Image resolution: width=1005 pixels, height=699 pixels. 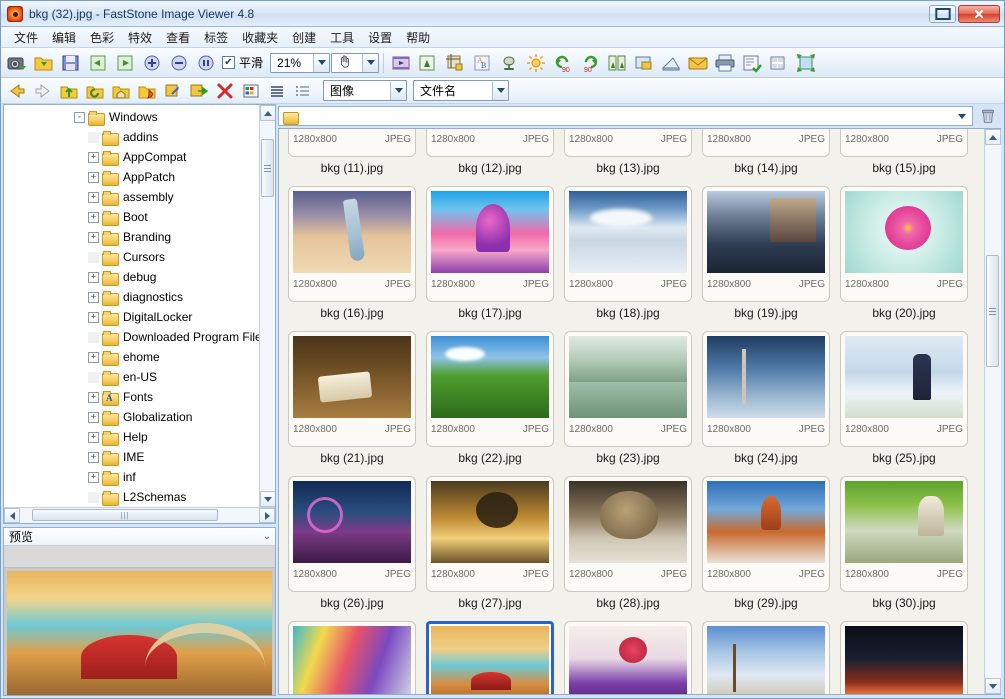 What do you see at coordinates (173, 91) in the screenshot?
I see `cut-icon` at bounding box center [173, 91].